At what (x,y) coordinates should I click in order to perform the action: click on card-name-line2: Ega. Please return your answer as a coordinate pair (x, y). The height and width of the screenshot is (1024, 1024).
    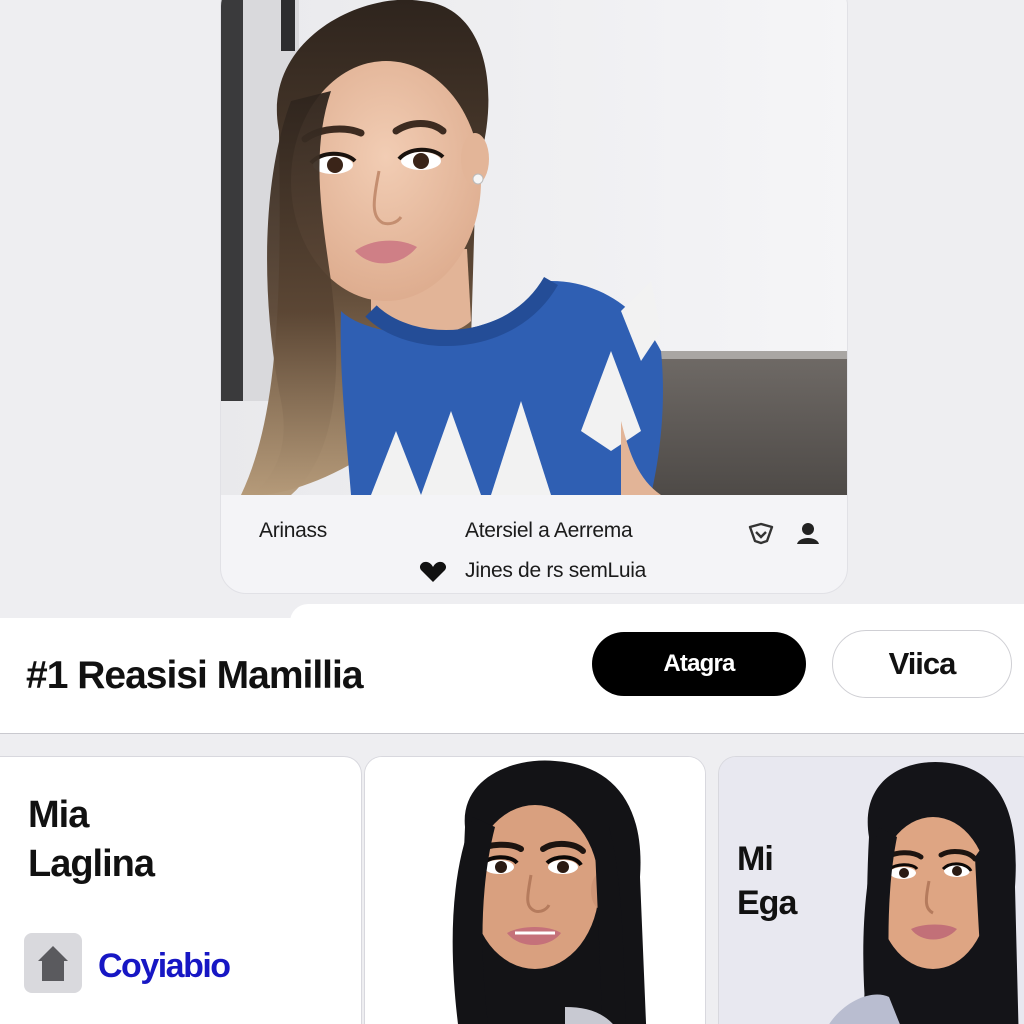
    Looking at the image, I should click on (767, 903).